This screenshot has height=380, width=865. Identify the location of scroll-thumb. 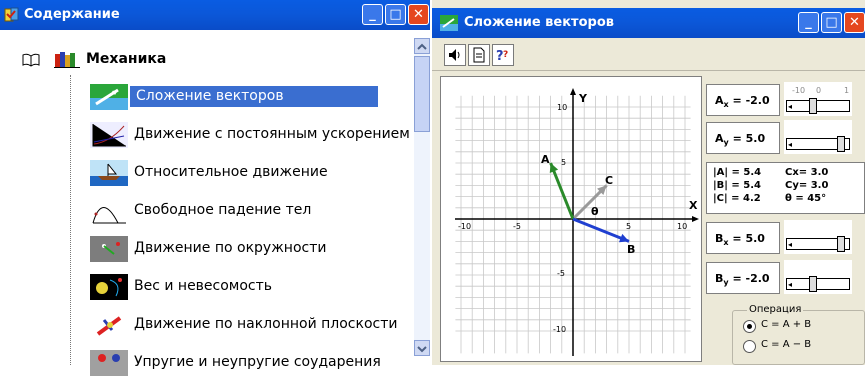
(422, 94).